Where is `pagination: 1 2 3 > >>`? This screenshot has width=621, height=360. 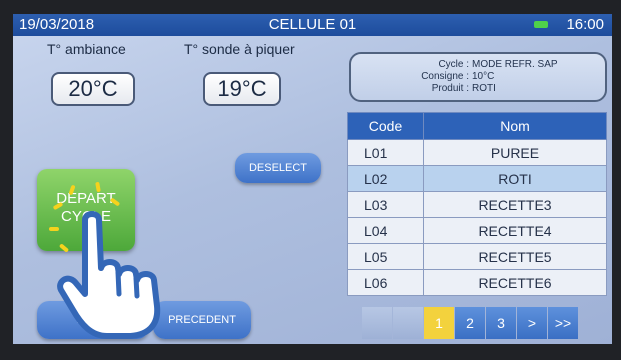
pagination: 1 2 3 > >> is located at coordinates (470, 323).